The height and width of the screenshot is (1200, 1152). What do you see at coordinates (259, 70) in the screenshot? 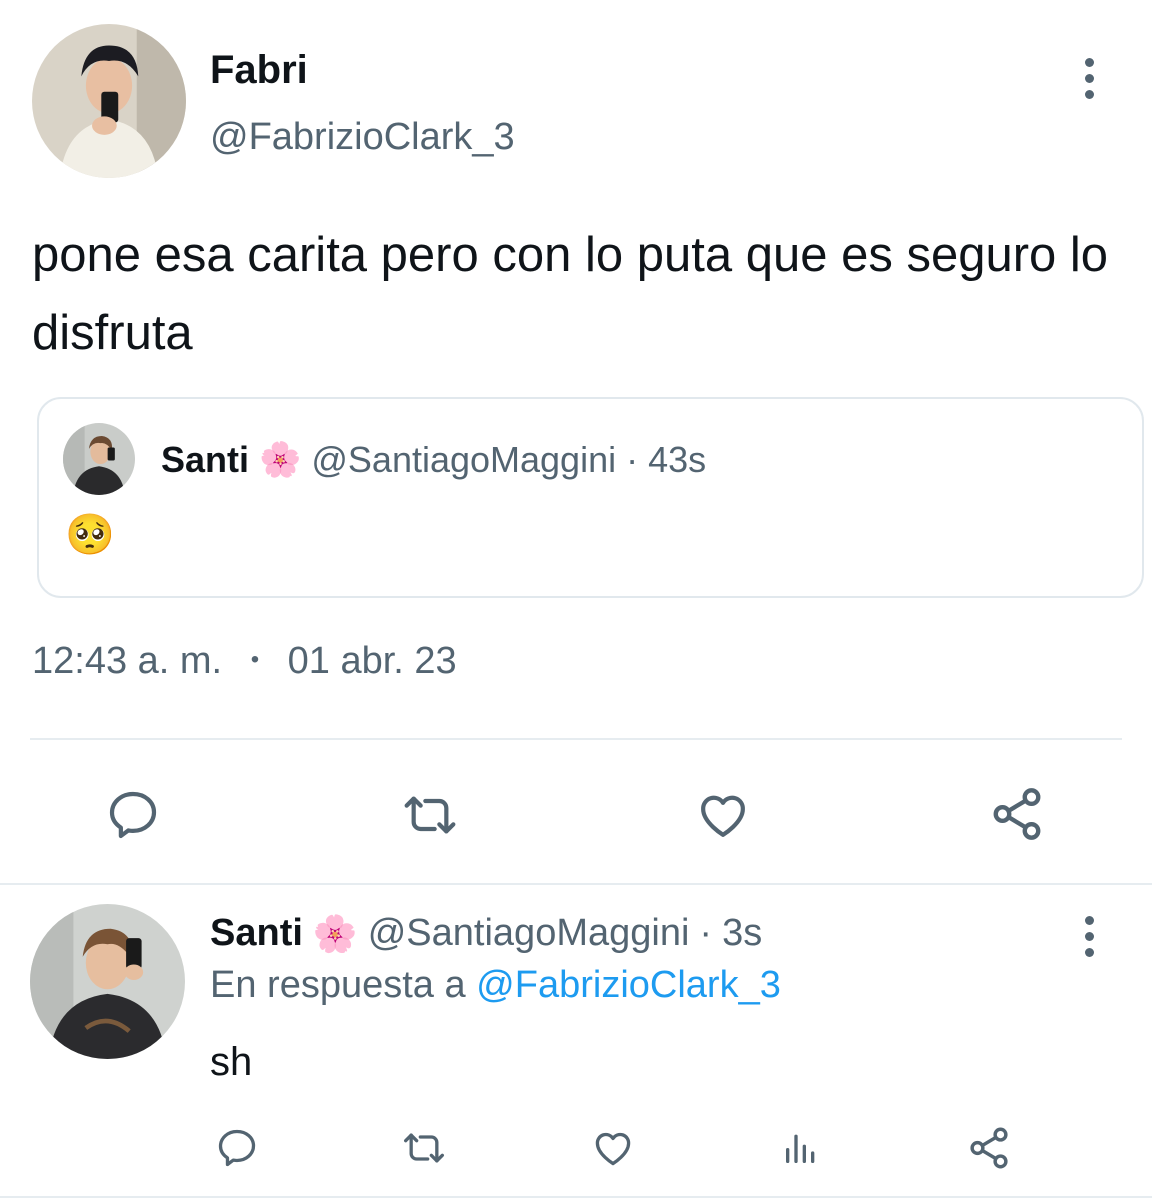
I see `author-name: Fabri` at bounding box center [259, 70].